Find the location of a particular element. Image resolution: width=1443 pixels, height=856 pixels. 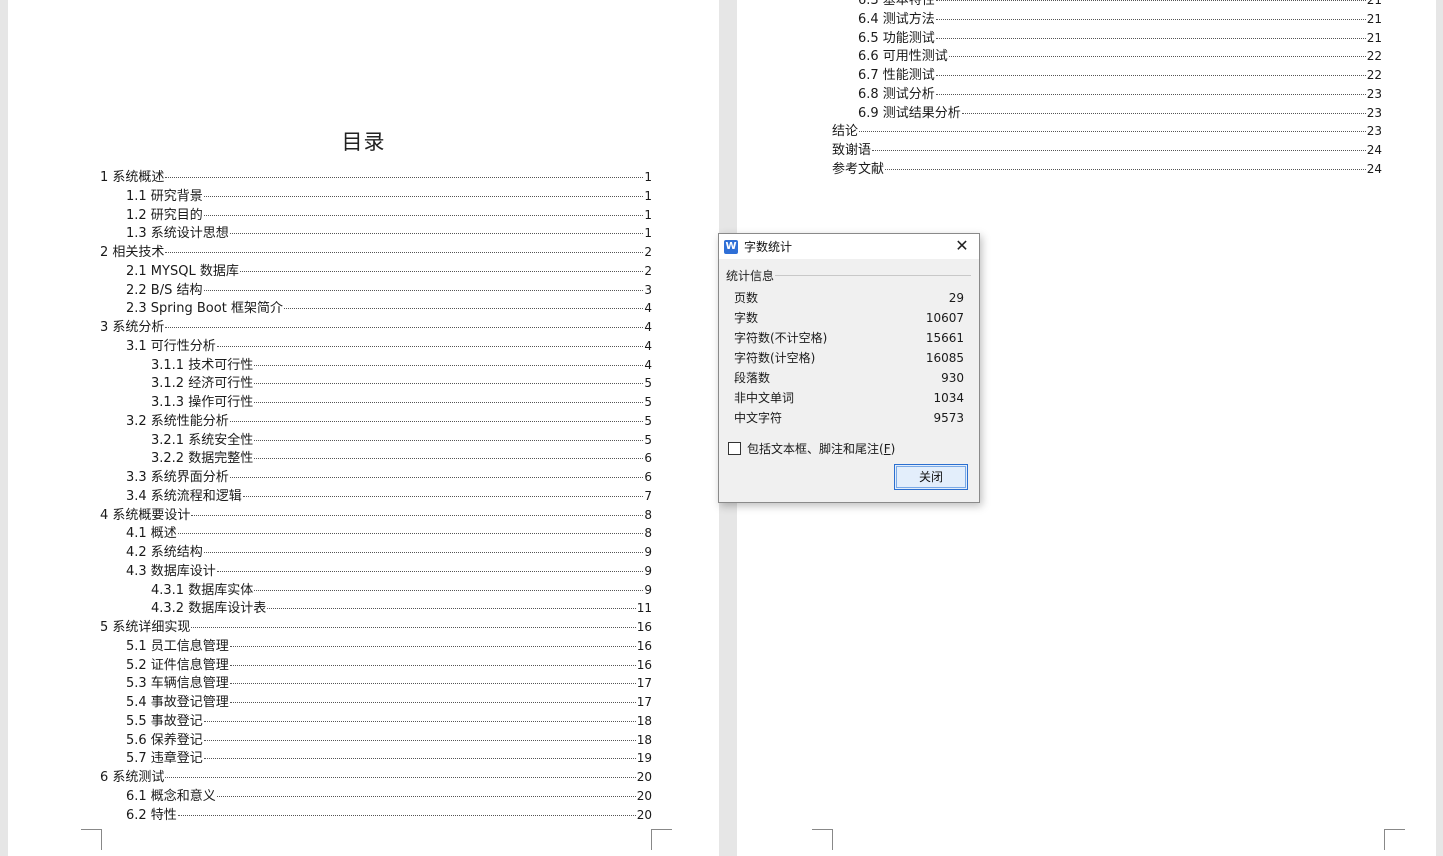

toc-entry: 5.1 员工信息管理 16 is located at coordinates (376, 646).